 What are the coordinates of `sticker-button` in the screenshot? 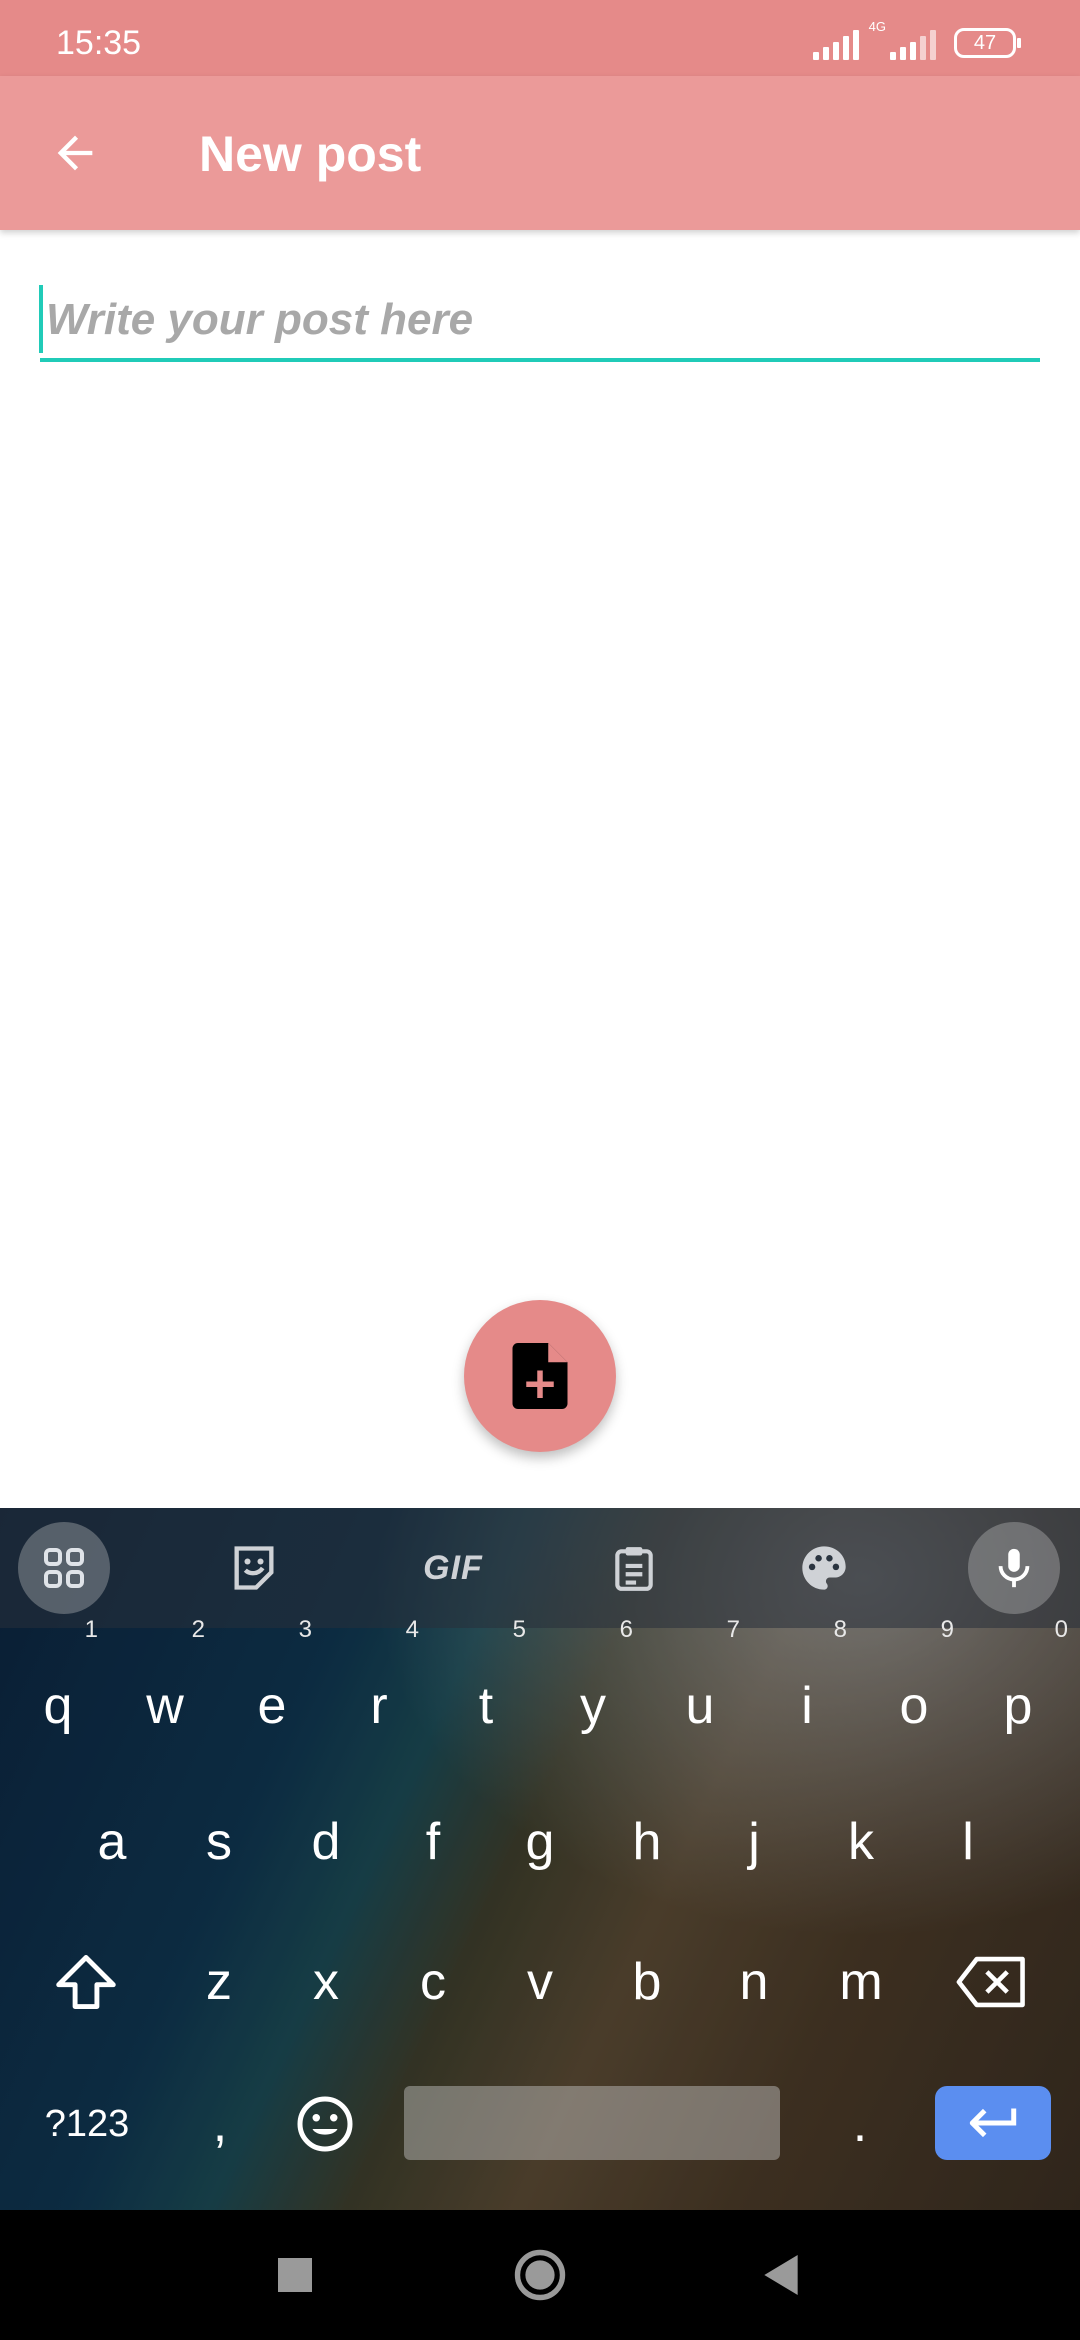 It's located at (254, 1568).